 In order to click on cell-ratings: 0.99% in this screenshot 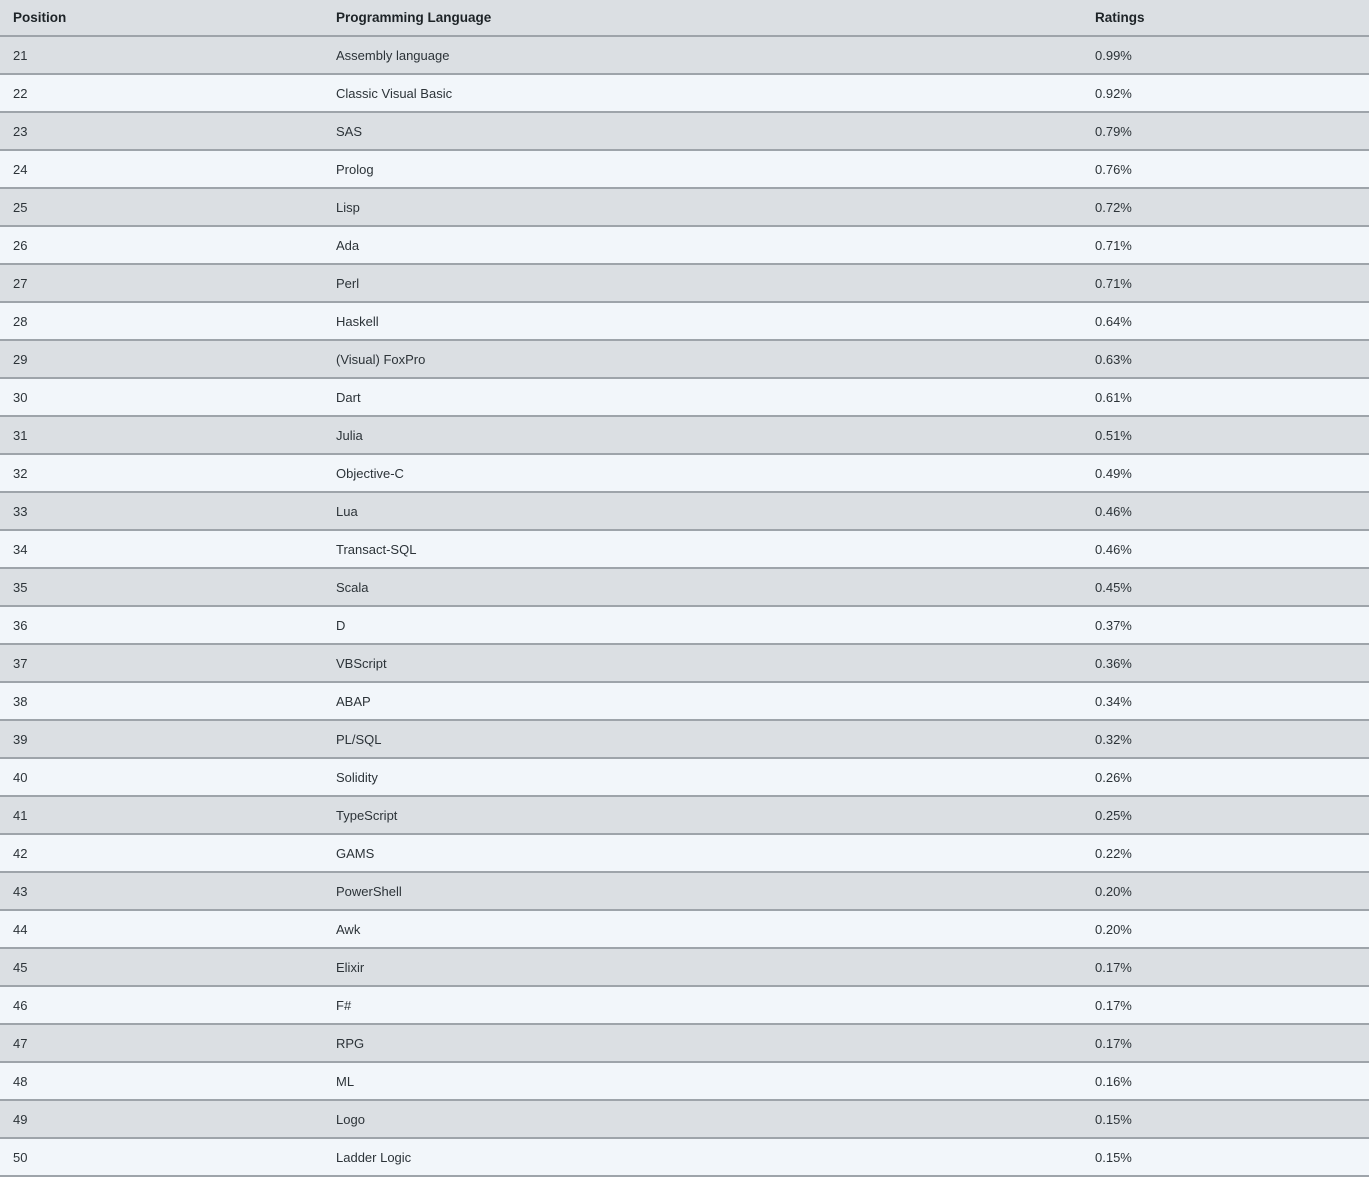, I will do `click(1224, 55)`.